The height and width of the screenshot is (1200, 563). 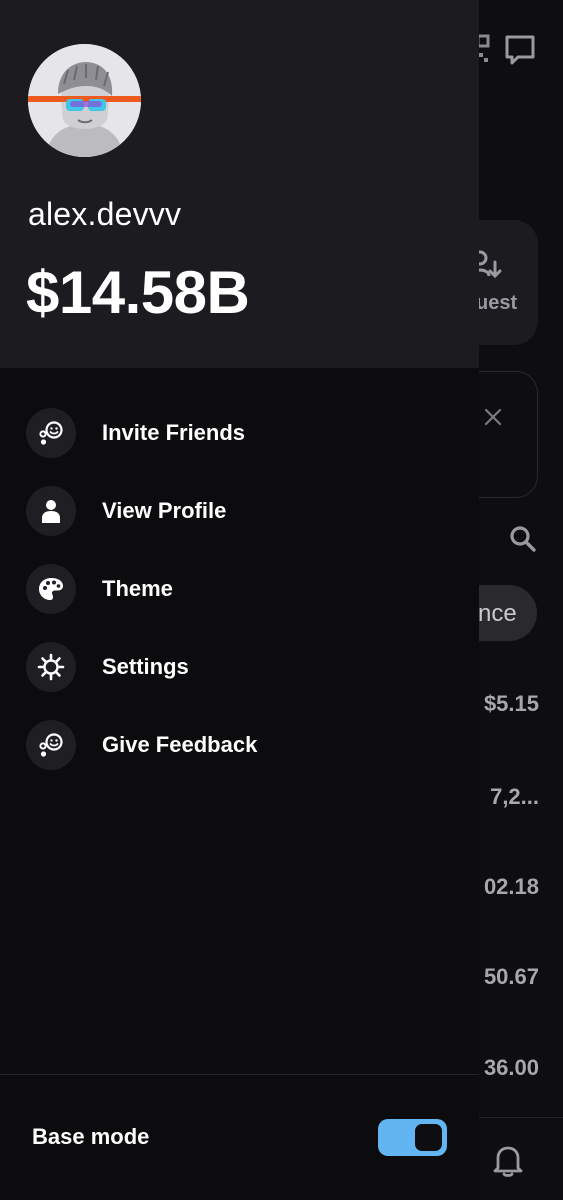 I want to click on toggle-knob, so click(x=428, y=1137).